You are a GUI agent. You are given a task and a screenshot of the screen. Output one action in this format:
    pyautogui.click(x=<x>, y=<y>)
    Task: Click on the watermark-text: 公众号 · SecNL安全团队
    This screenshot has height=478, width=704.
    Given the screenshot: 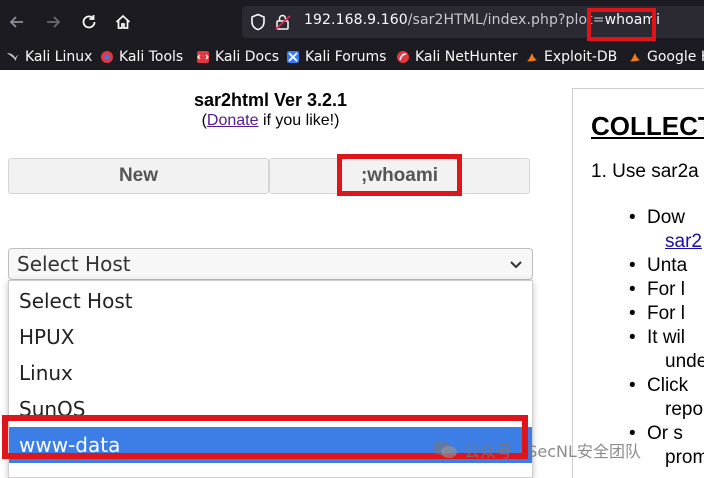 What is the action you would take?
    pyautogui.click(x=552, y=451)
    